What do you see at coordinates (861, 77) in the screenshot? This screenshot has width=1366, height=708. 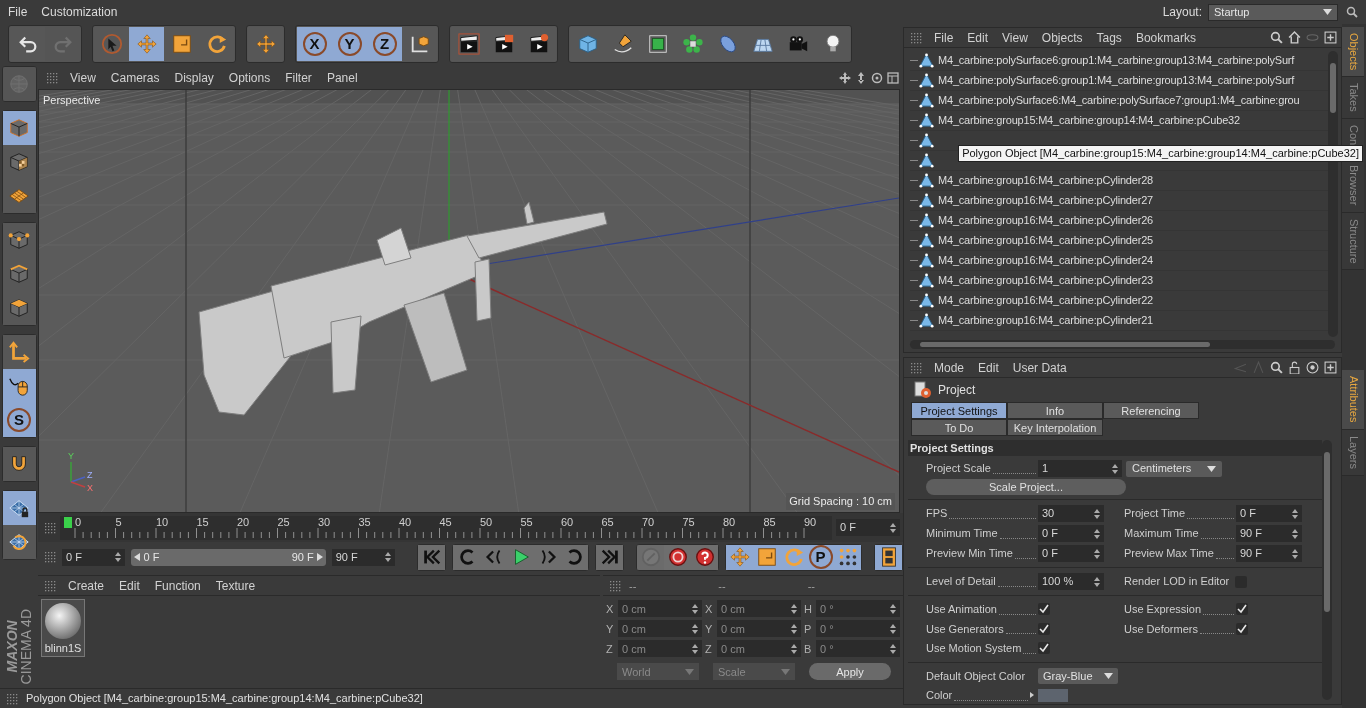 I see `pan-arrows-icon` at bounding box center [861, 77].